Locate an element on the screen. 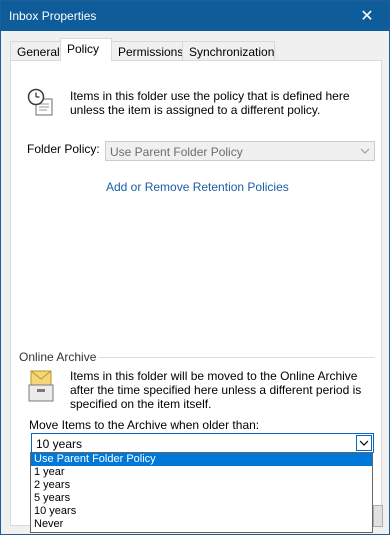  dropdown-option: Never is located at coordinates (201, 524).